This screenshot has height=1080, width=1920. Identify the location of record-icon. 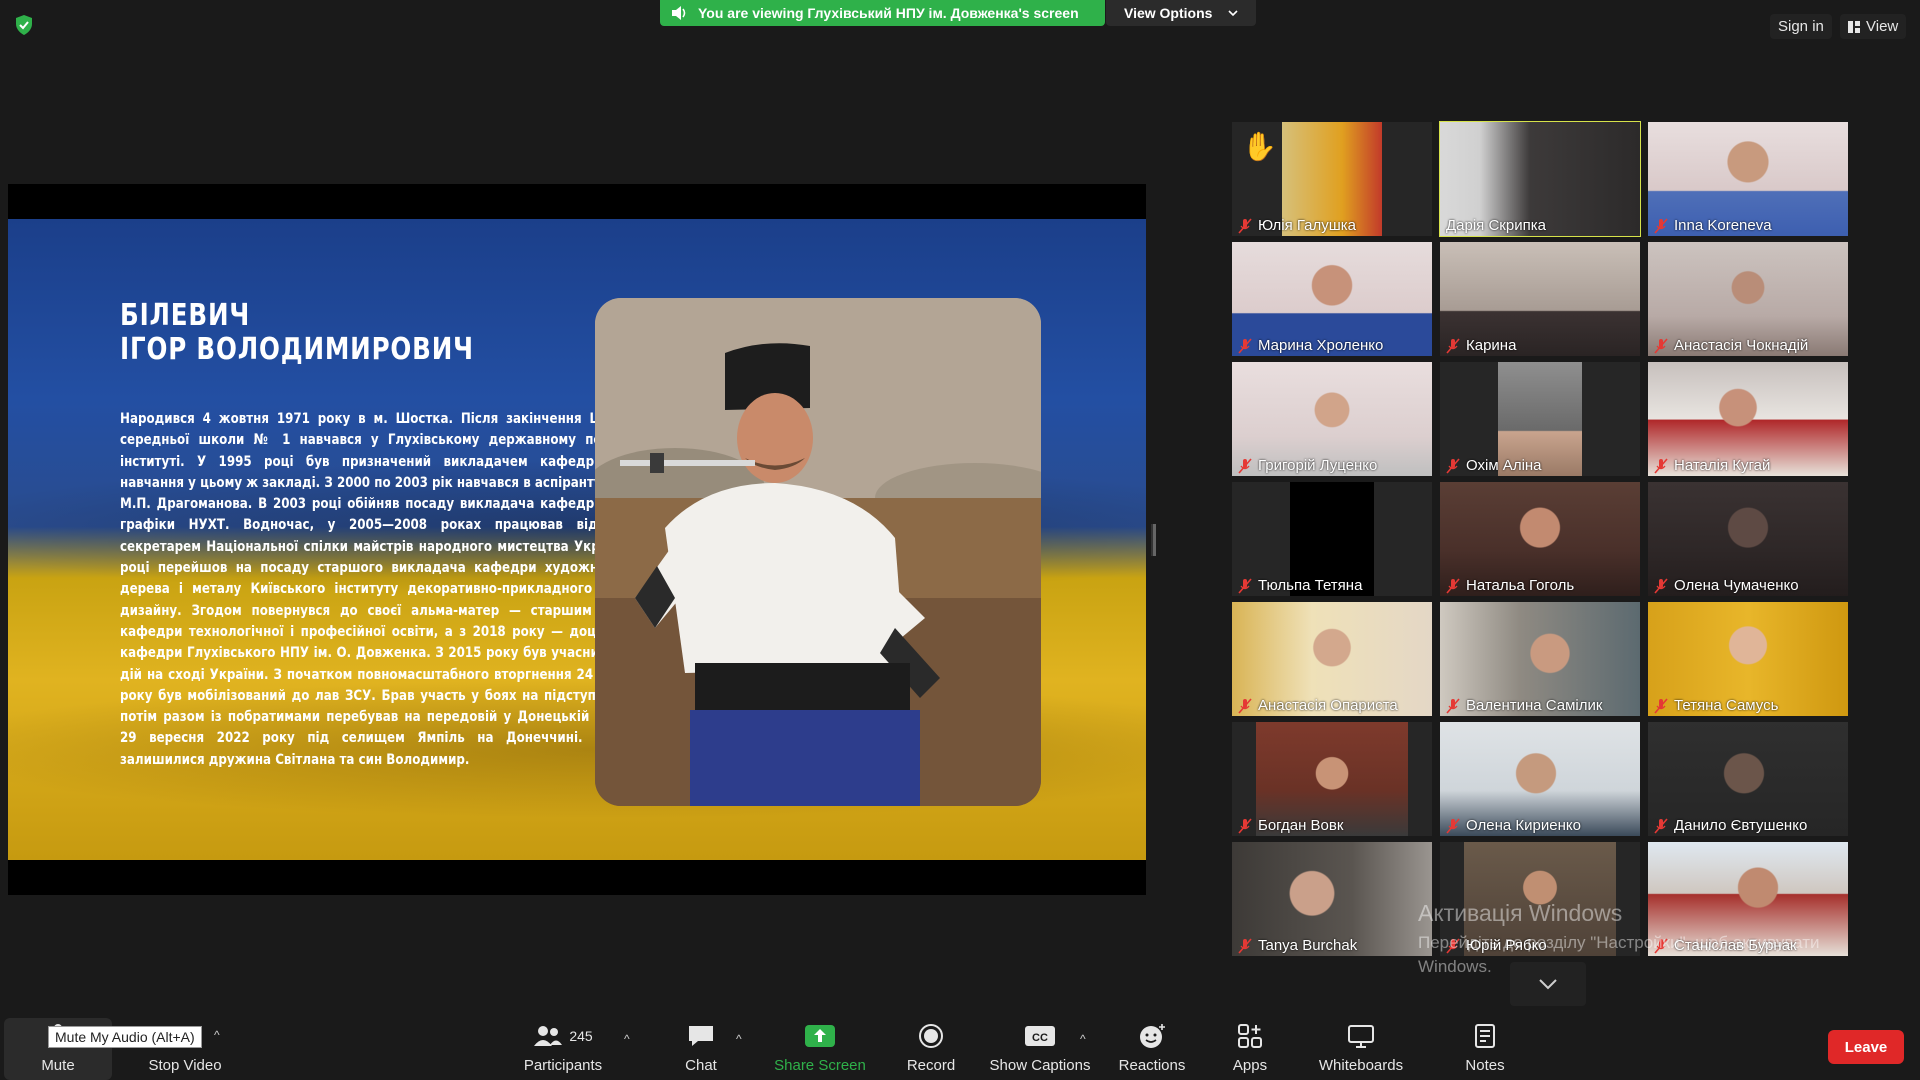
(931, 1036).